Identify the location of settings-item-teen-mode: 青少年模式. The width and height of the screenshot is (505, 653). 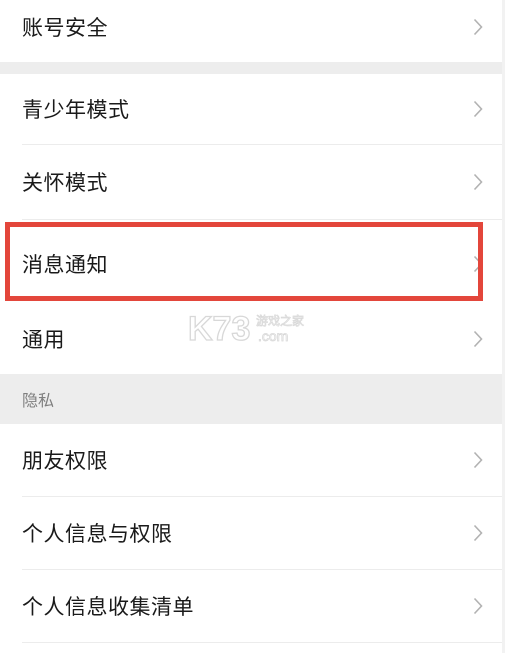
(252, 109).